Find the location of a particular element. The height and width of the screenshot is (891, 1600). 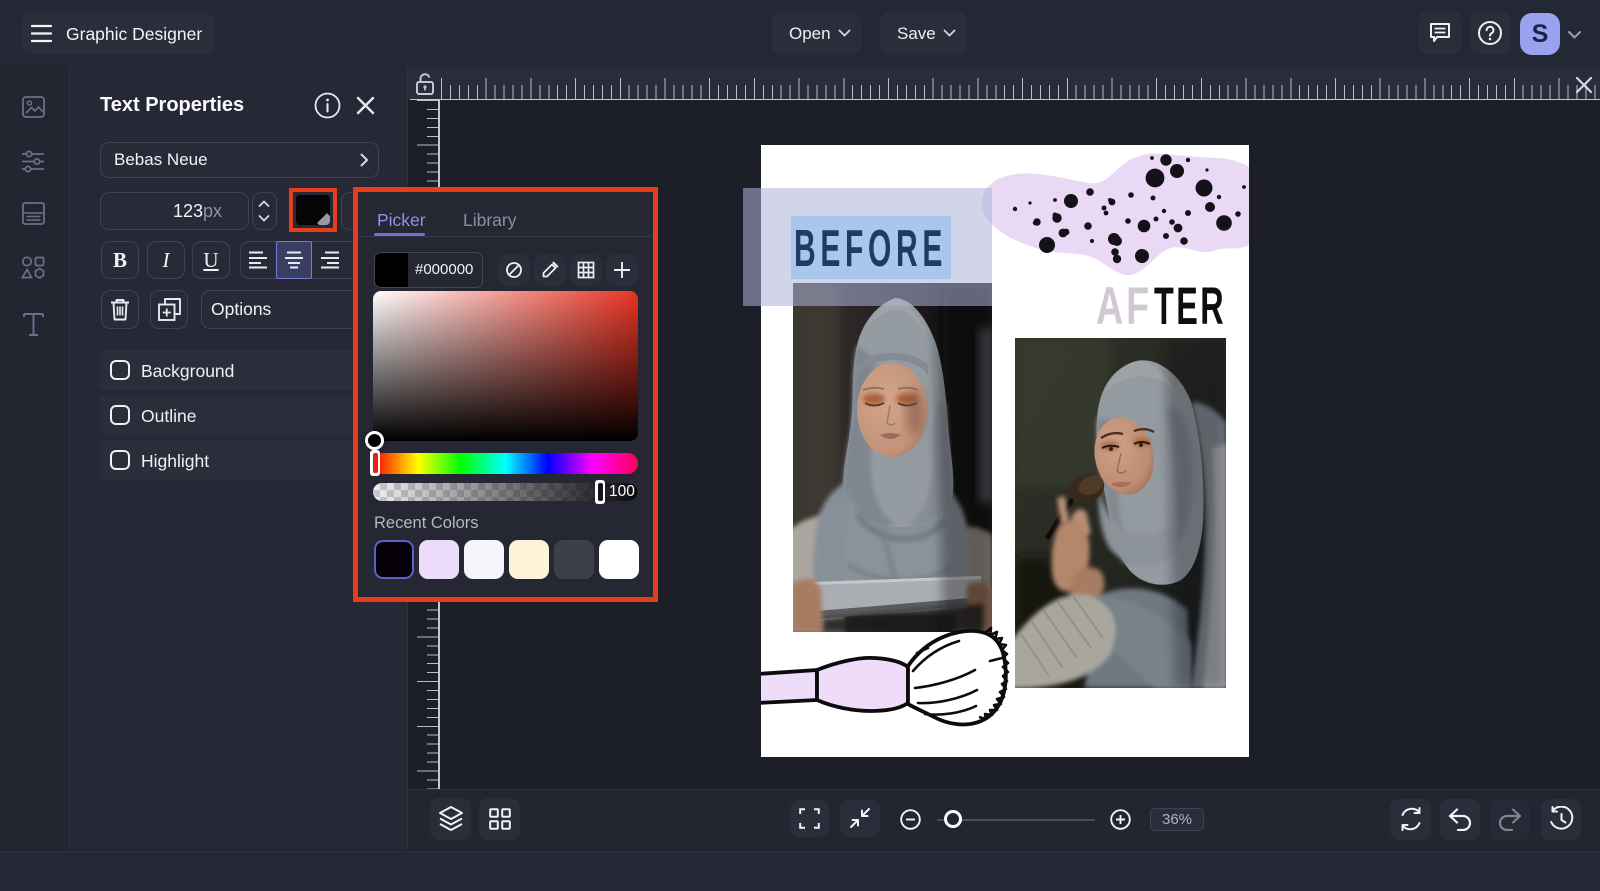

svg-text: BEFORE is located at coordinates (870, 248).